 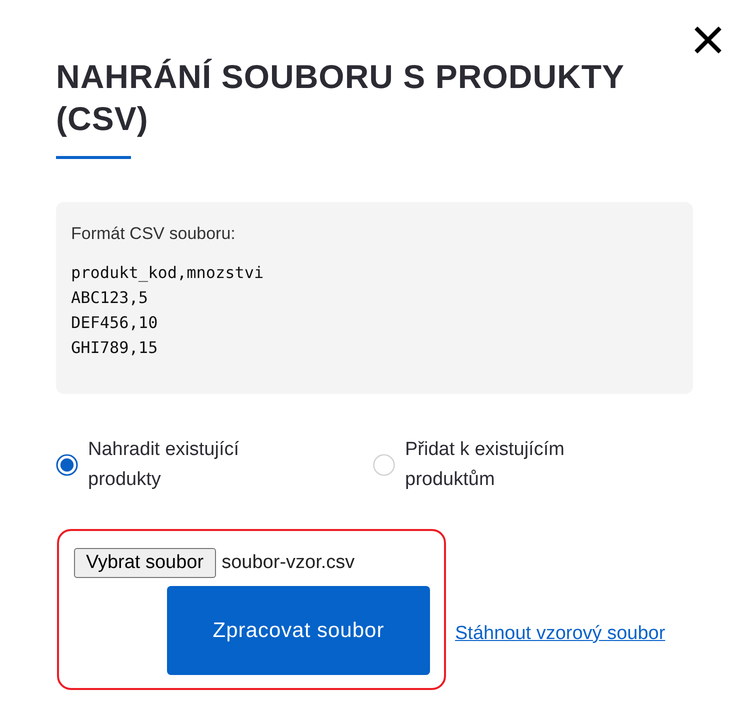 I want to click on close-button, so click(x=708, y=40).